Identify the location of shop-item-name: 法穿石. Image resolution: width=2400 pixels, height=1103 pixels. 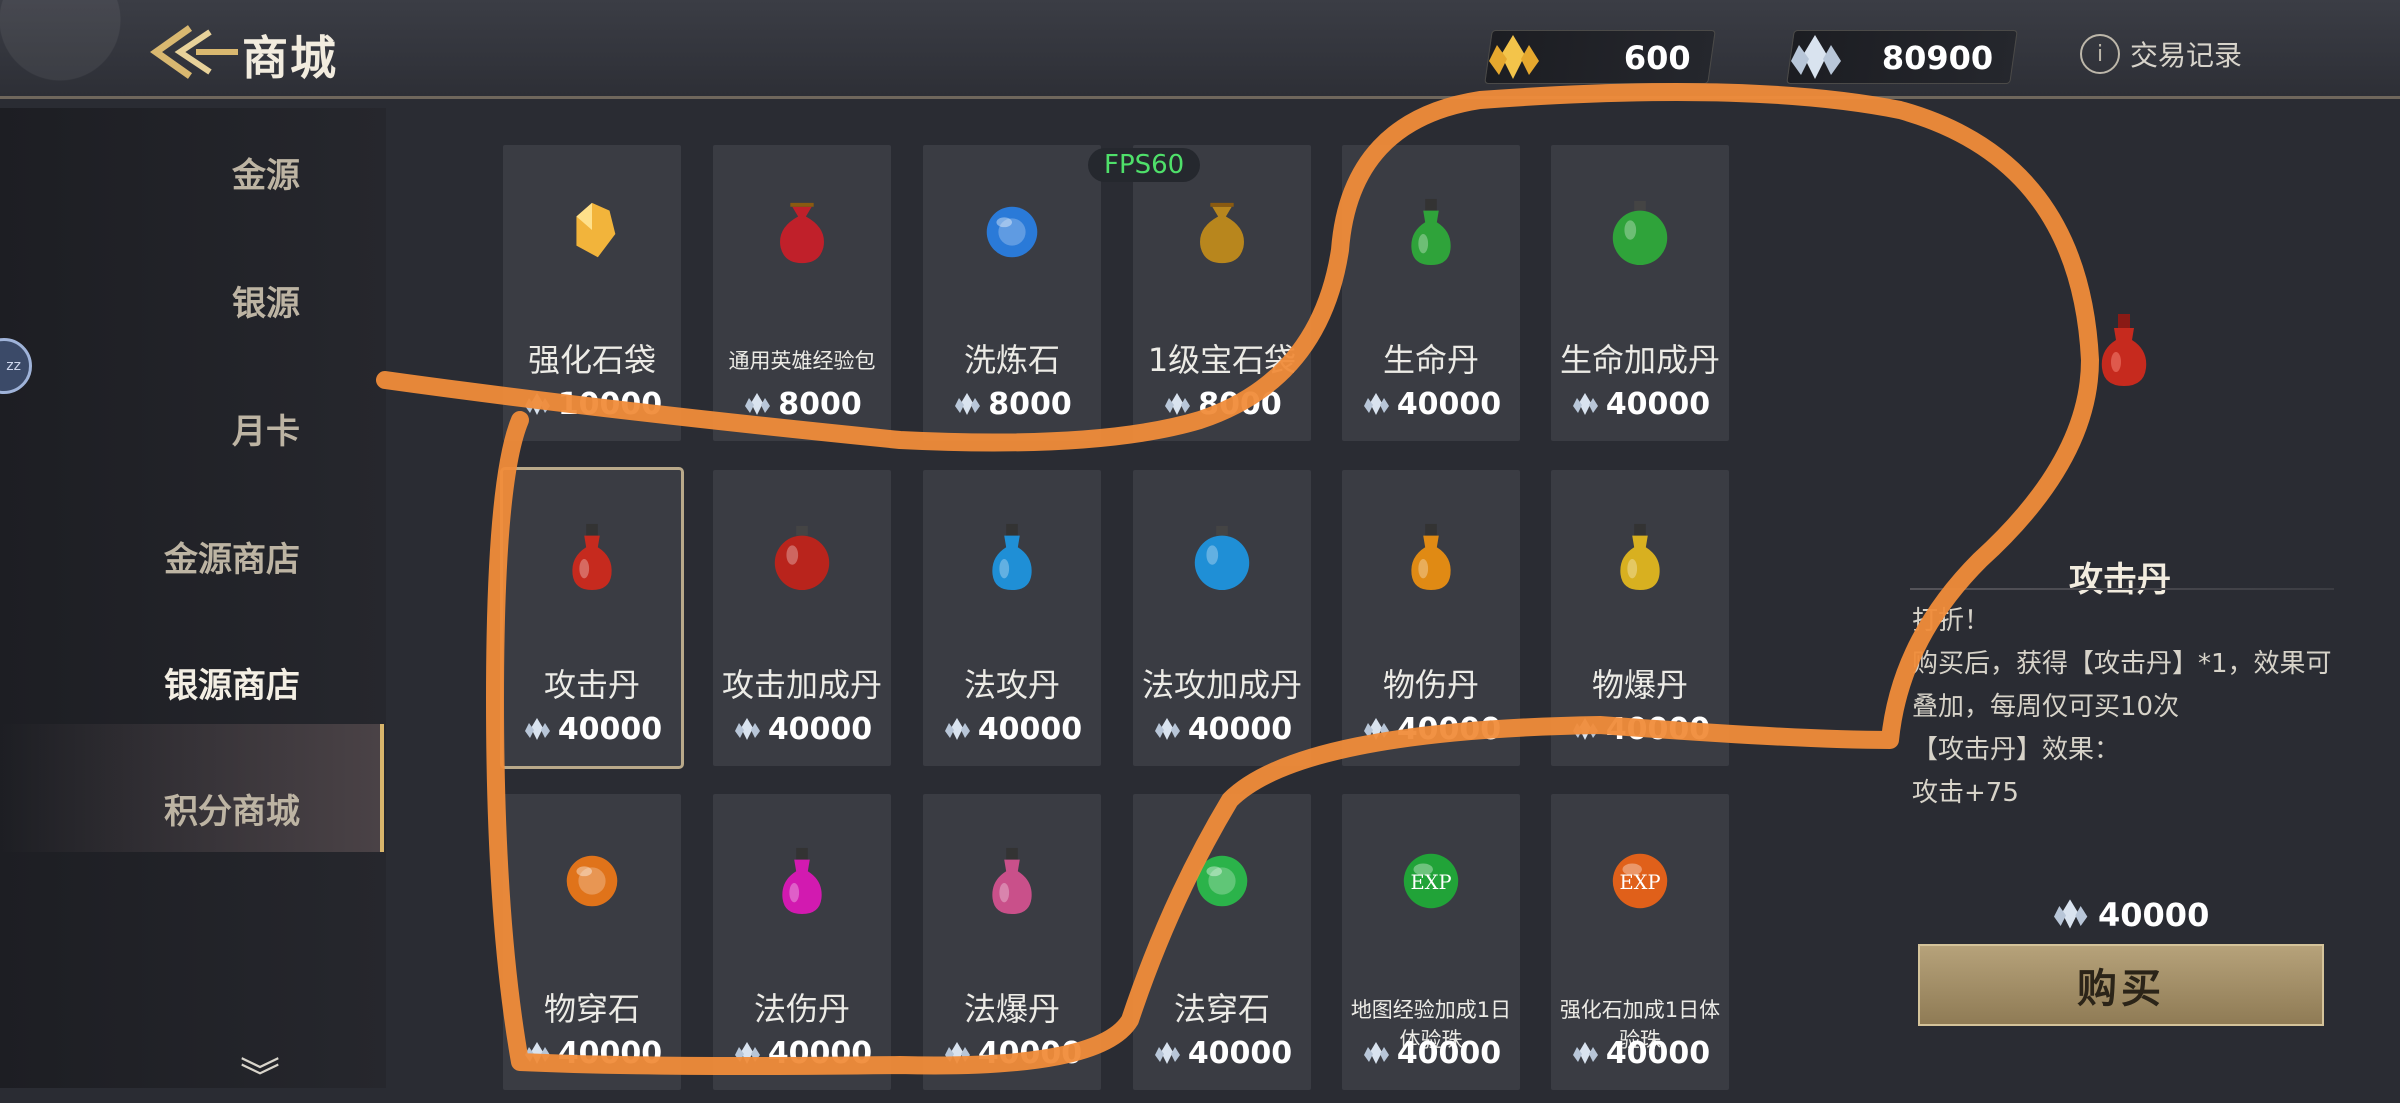
(1221, 1009).